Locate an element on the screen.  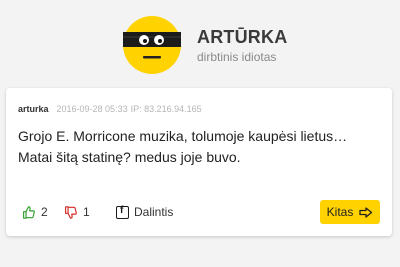
dislike-button: 1 is located at coordinates (77, 212).